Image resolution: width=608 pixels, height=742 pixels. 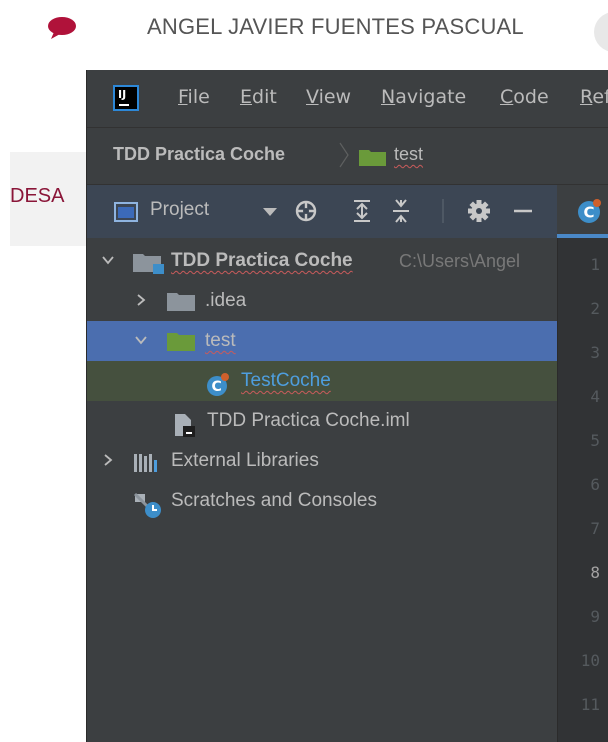 What do you see at coordinates (322, 211) in the screenshot?
I see `project-toolbar: Project` at bounding box center [322, 211].